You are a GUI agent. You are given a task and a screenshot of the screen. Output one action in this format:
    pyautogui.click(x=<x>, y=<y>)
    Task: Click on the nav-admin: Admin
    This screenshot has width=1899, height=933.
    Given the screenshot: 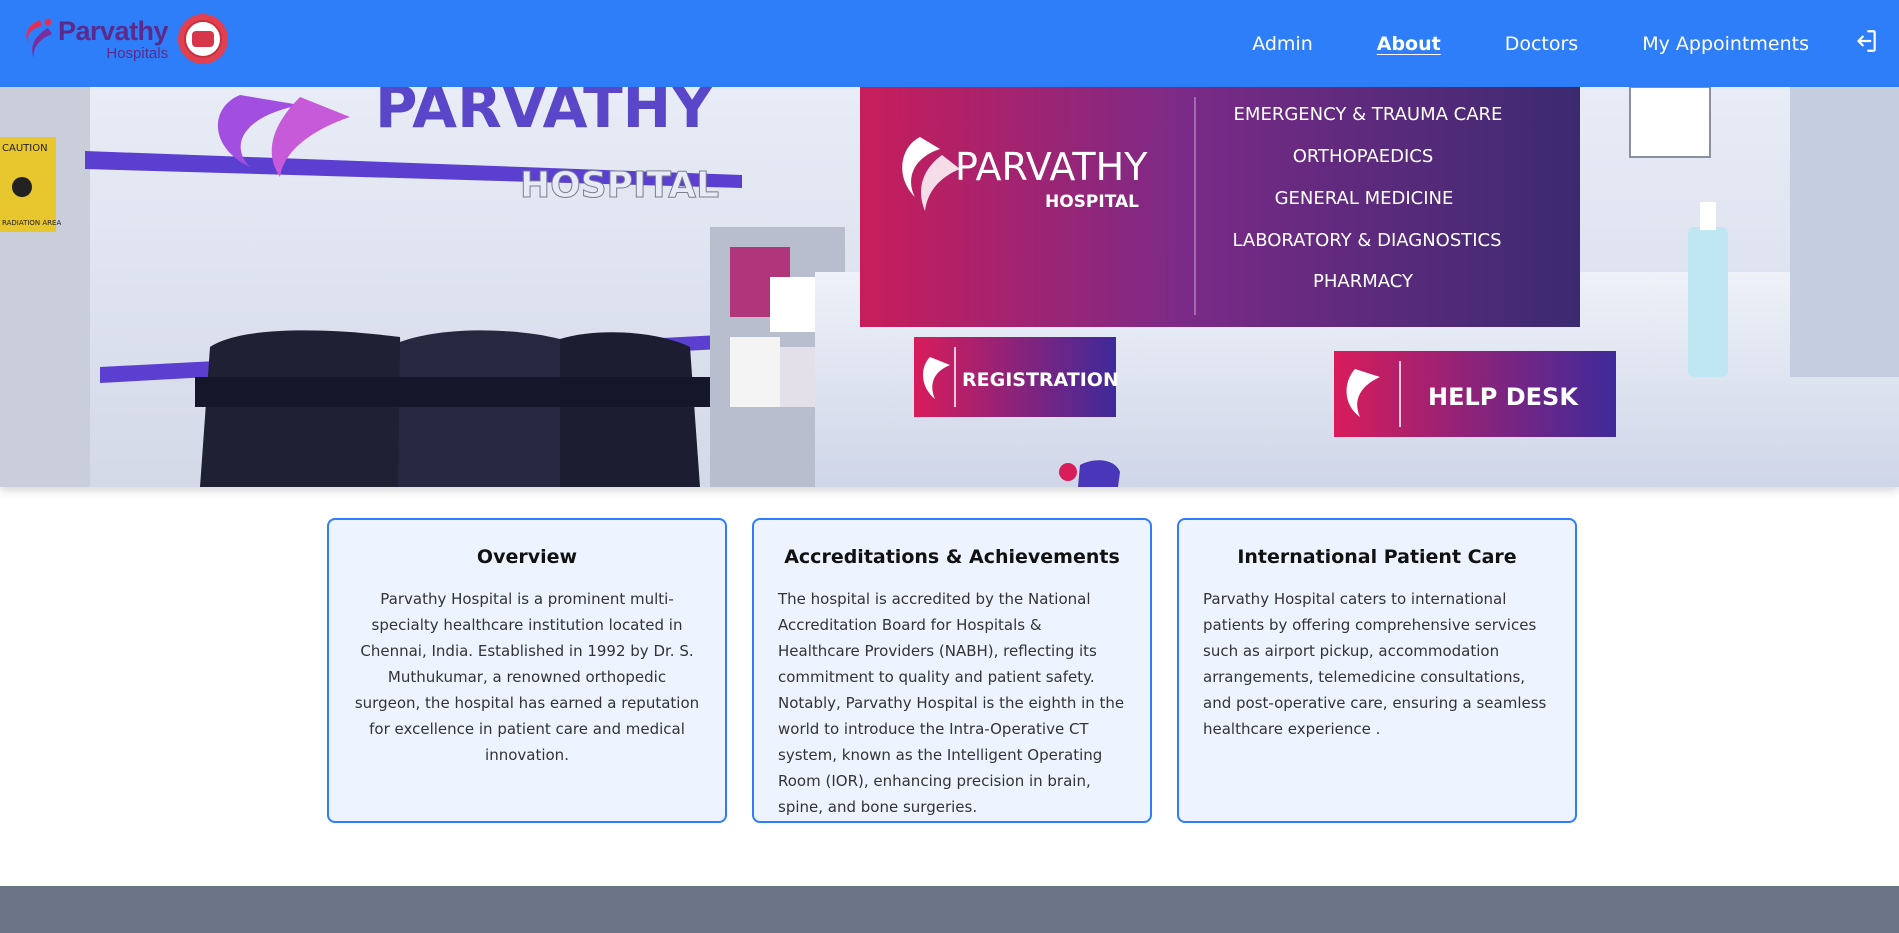 What is the action you would take?
    pyautogui.click(x=1282, y=44)
    